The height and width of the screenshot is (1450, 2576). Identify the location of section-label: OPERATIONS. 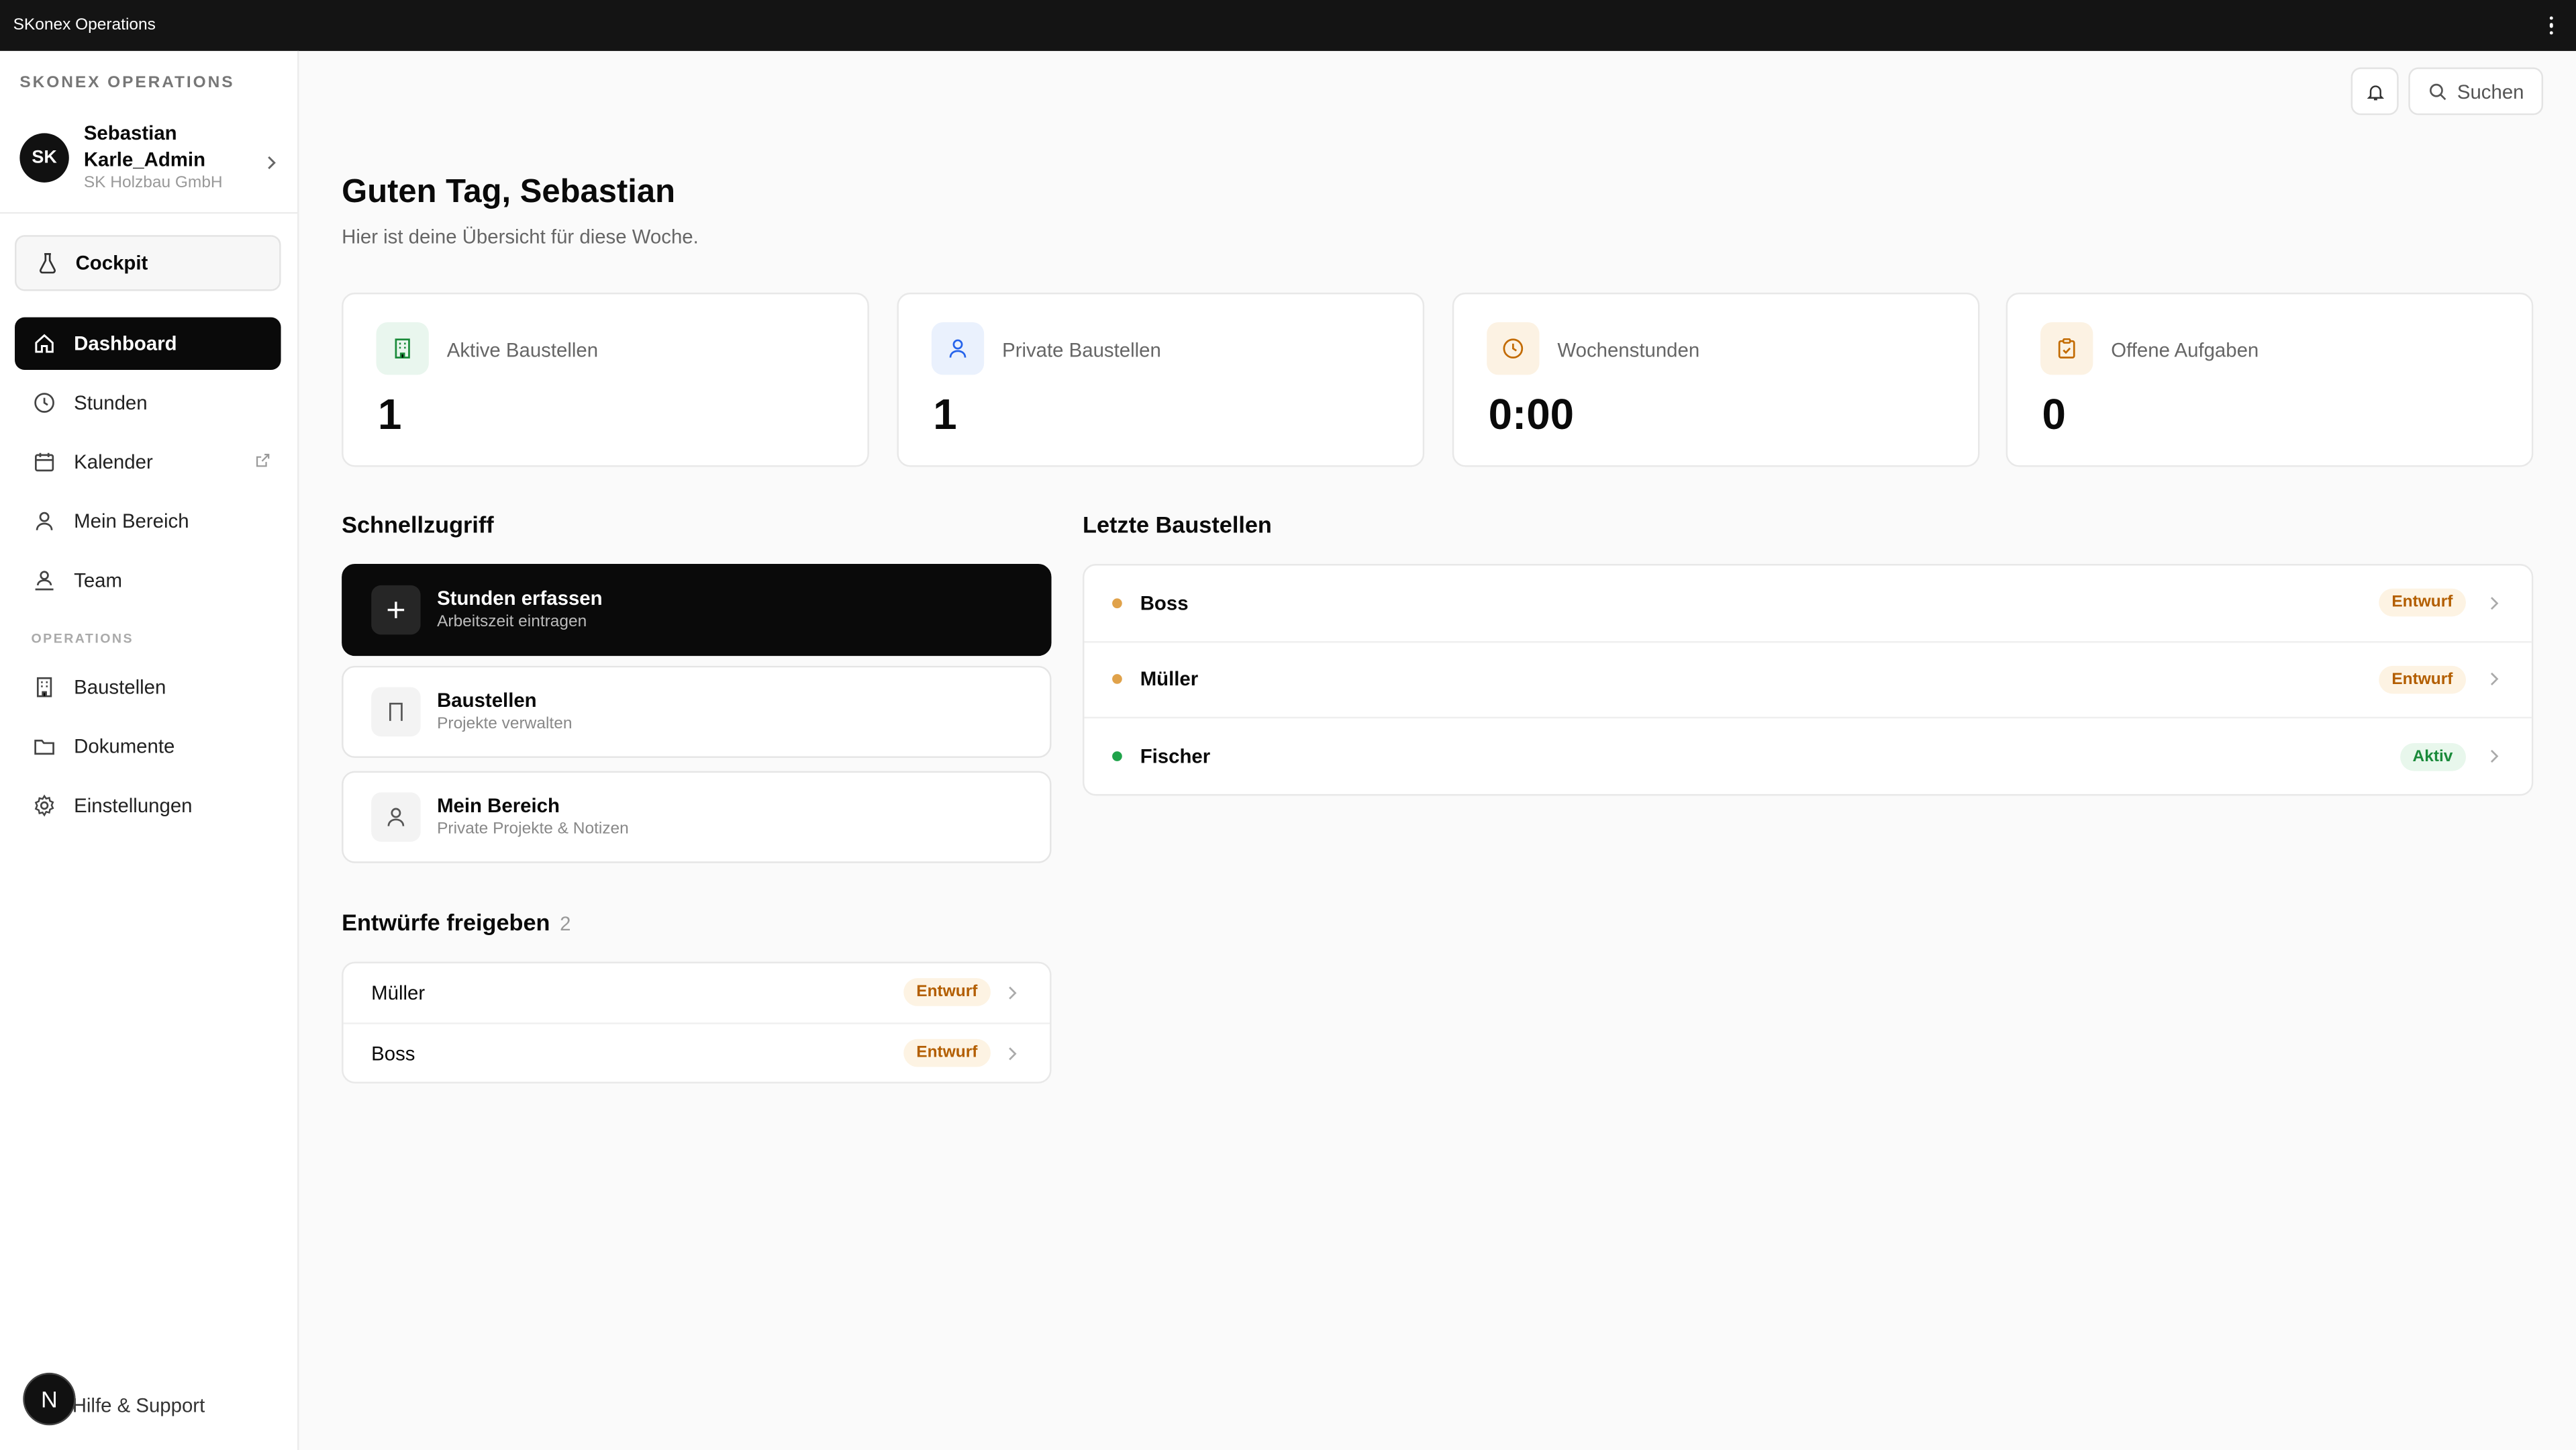
(82, 638).